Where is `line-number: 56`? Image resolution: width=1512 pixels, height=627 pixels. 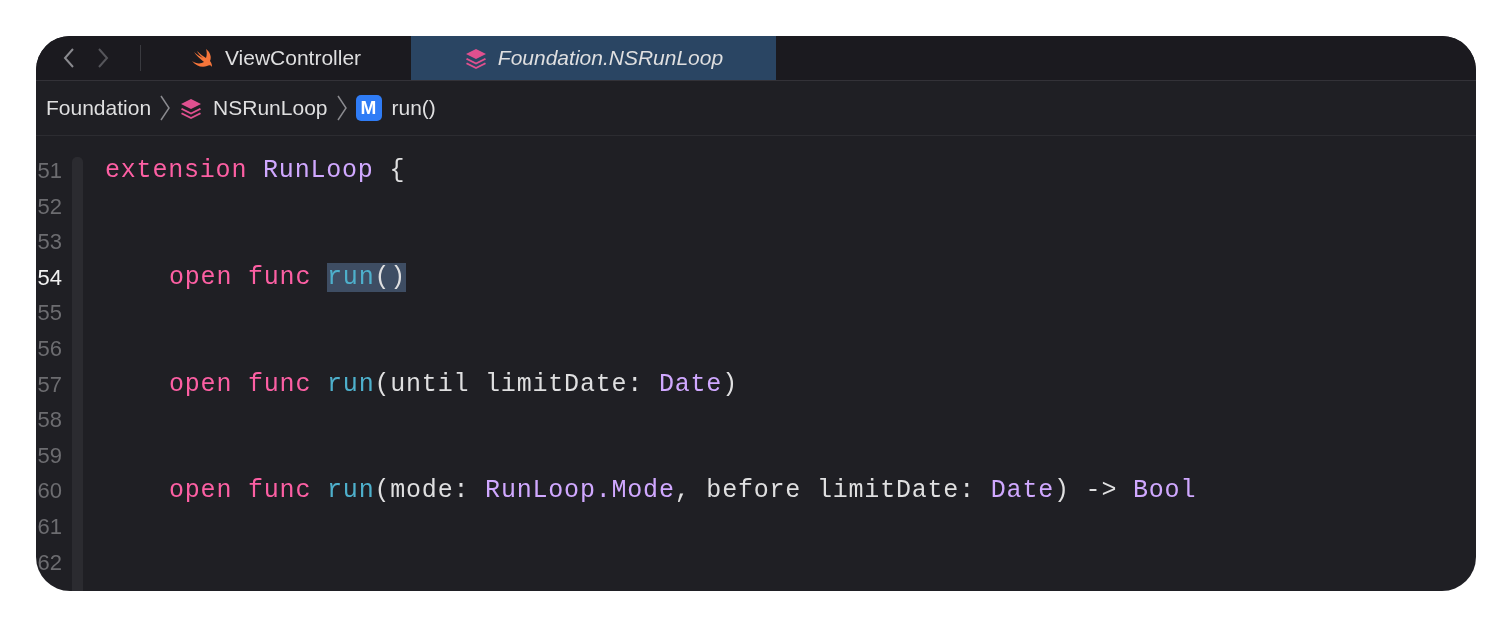 line-number: 56 is located at coordinates (49, 348).